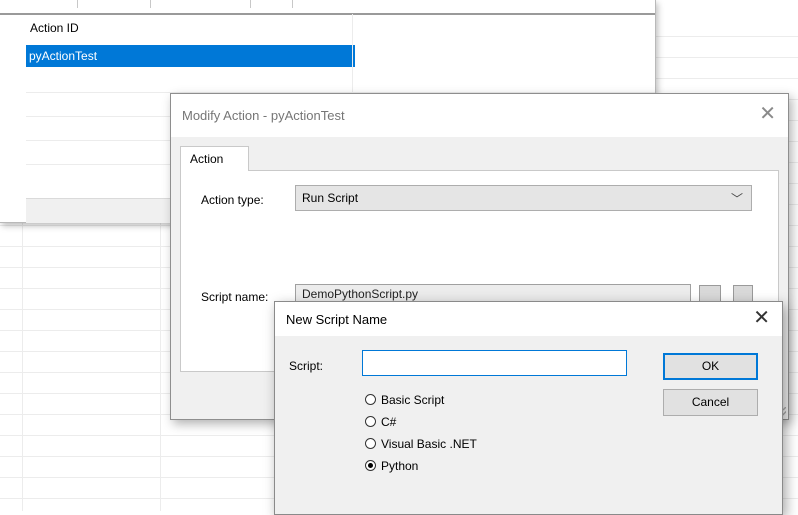  Describe the element at coordinates (232, 200) in the screenshot. I see `action-type-label: Action type:` at that location.